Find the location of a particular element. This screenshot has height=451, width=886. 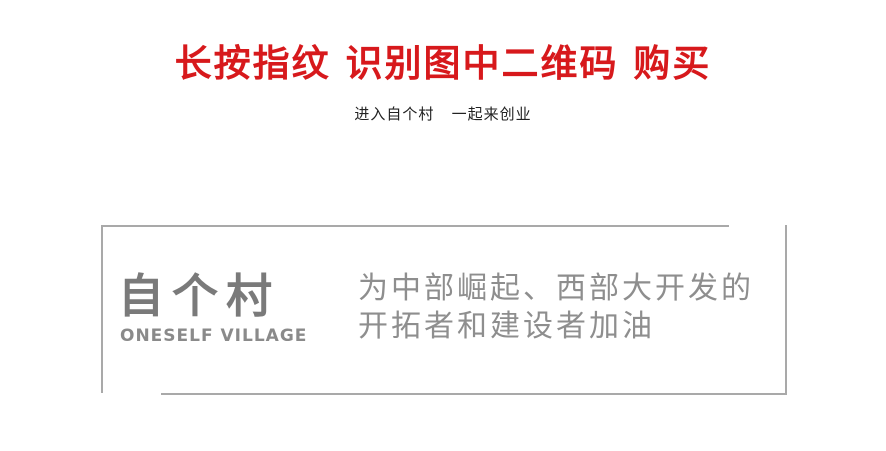

logo-mark-text: 自个村 is located at coordinates (199, 296).